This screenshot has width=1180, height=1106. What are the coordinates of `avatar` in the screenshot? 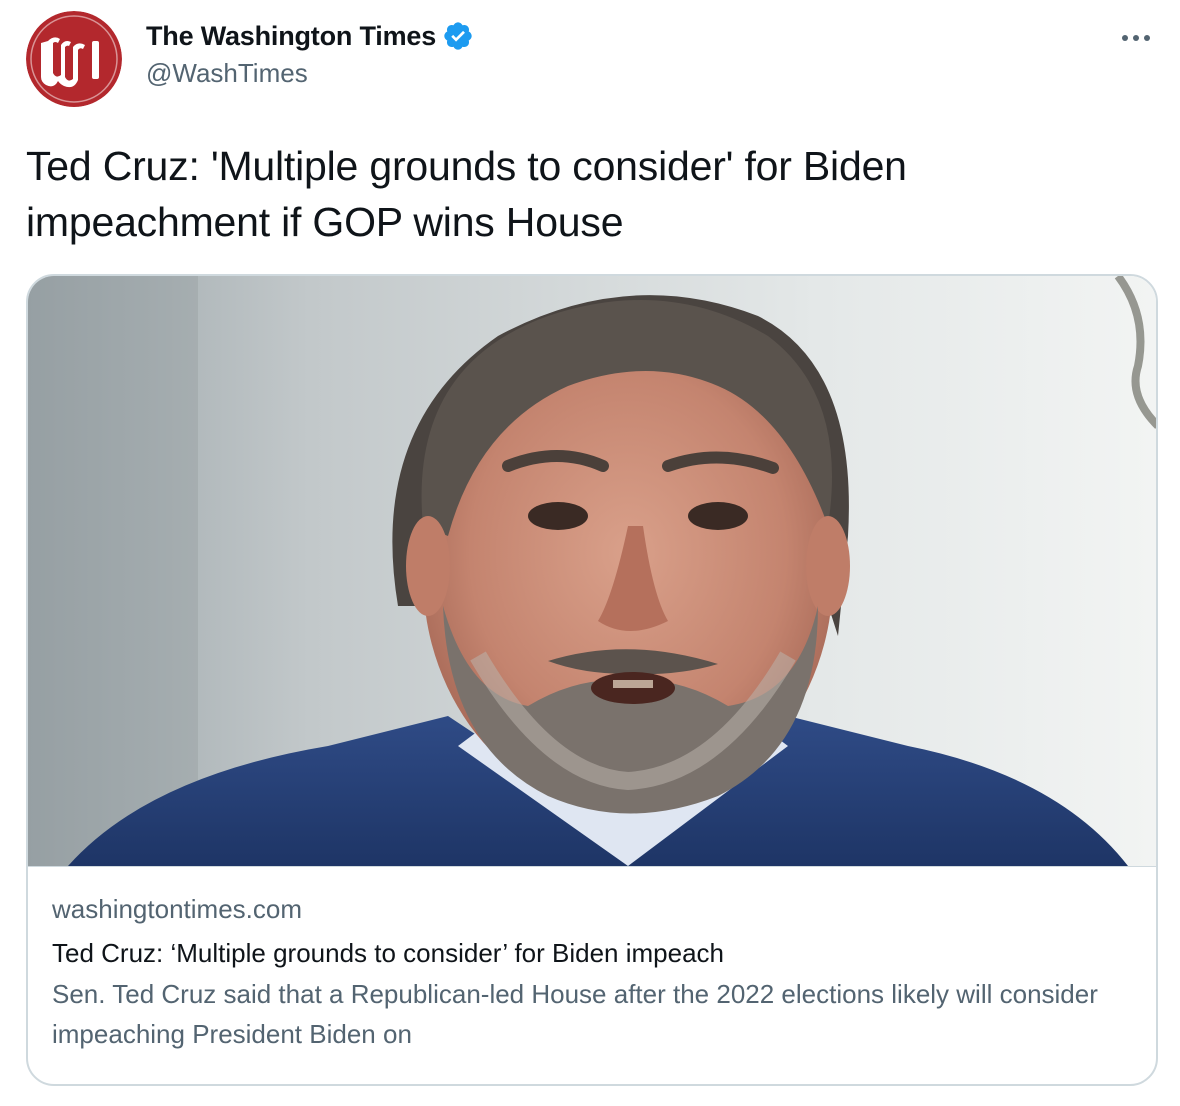 It's located at (74, 59).